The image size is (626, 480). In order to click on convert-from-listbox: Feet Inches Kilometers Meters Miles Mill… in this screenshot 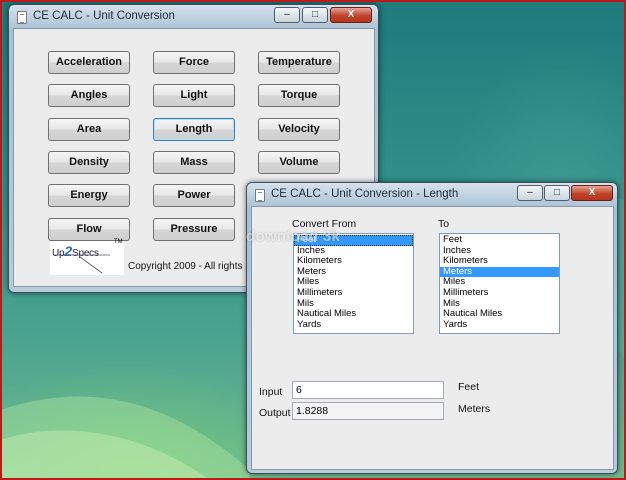, I will do `click(353, 283)`.